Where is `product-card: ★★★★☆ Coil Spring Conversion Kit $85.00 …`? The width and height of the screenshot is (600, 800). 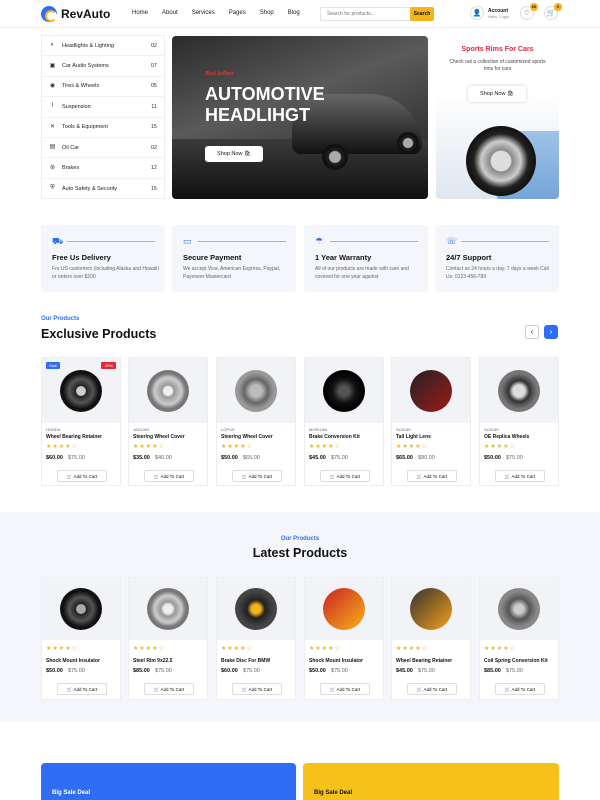 product-card: ★★★★☆ Coil Spring Conversion Kit $85.00 … is located at coordinates (519, 638).